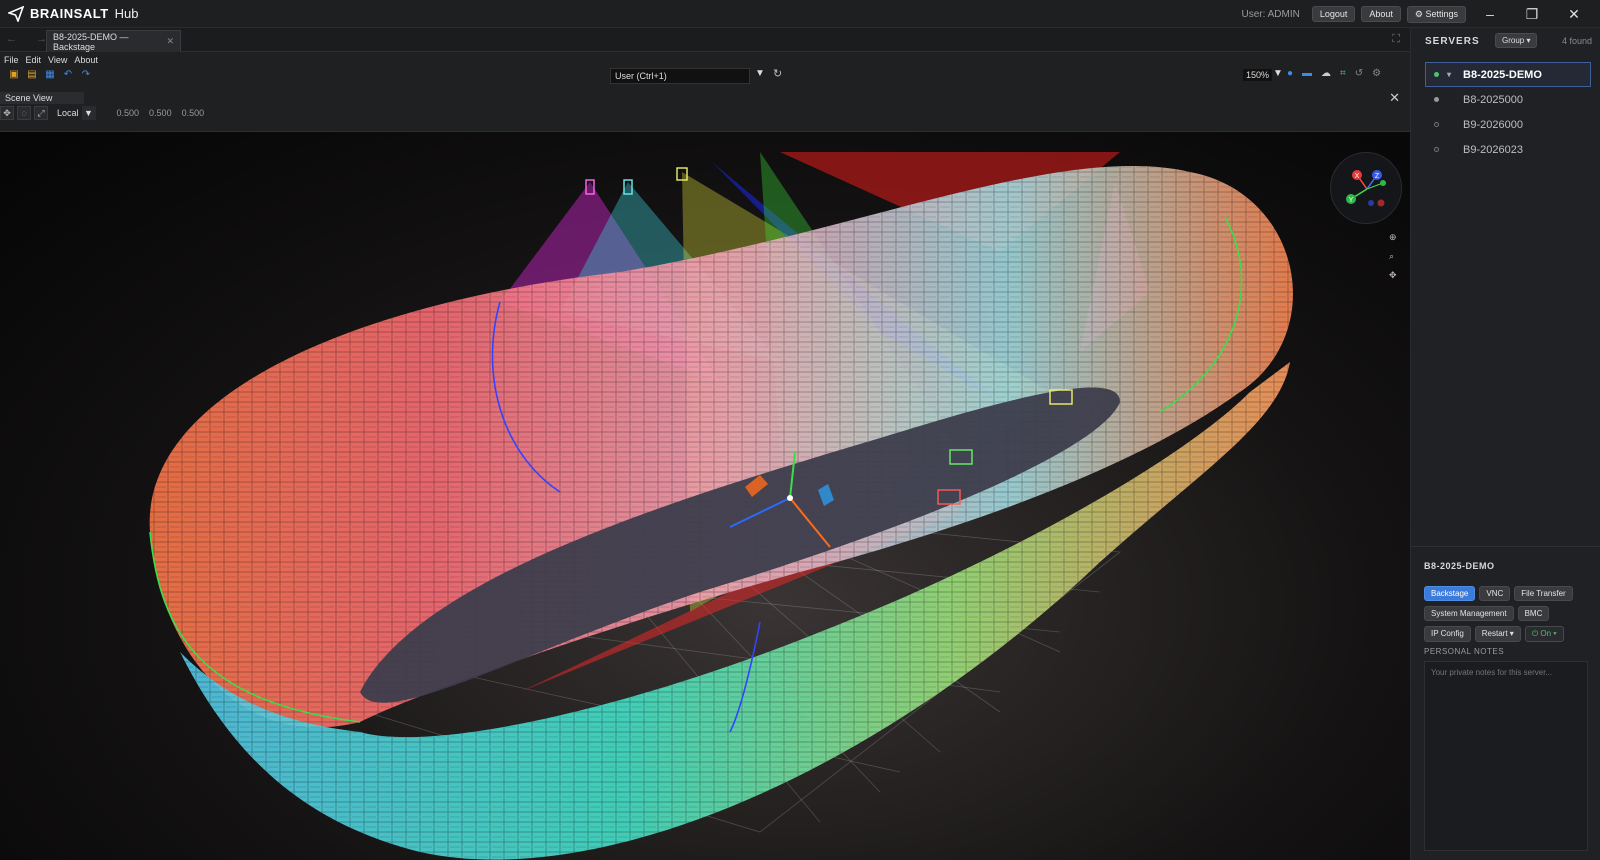  Describe the element at coordinates (680, 76) in the screenshot. I see `camera-select: User (Ctrl+1)` at that location.